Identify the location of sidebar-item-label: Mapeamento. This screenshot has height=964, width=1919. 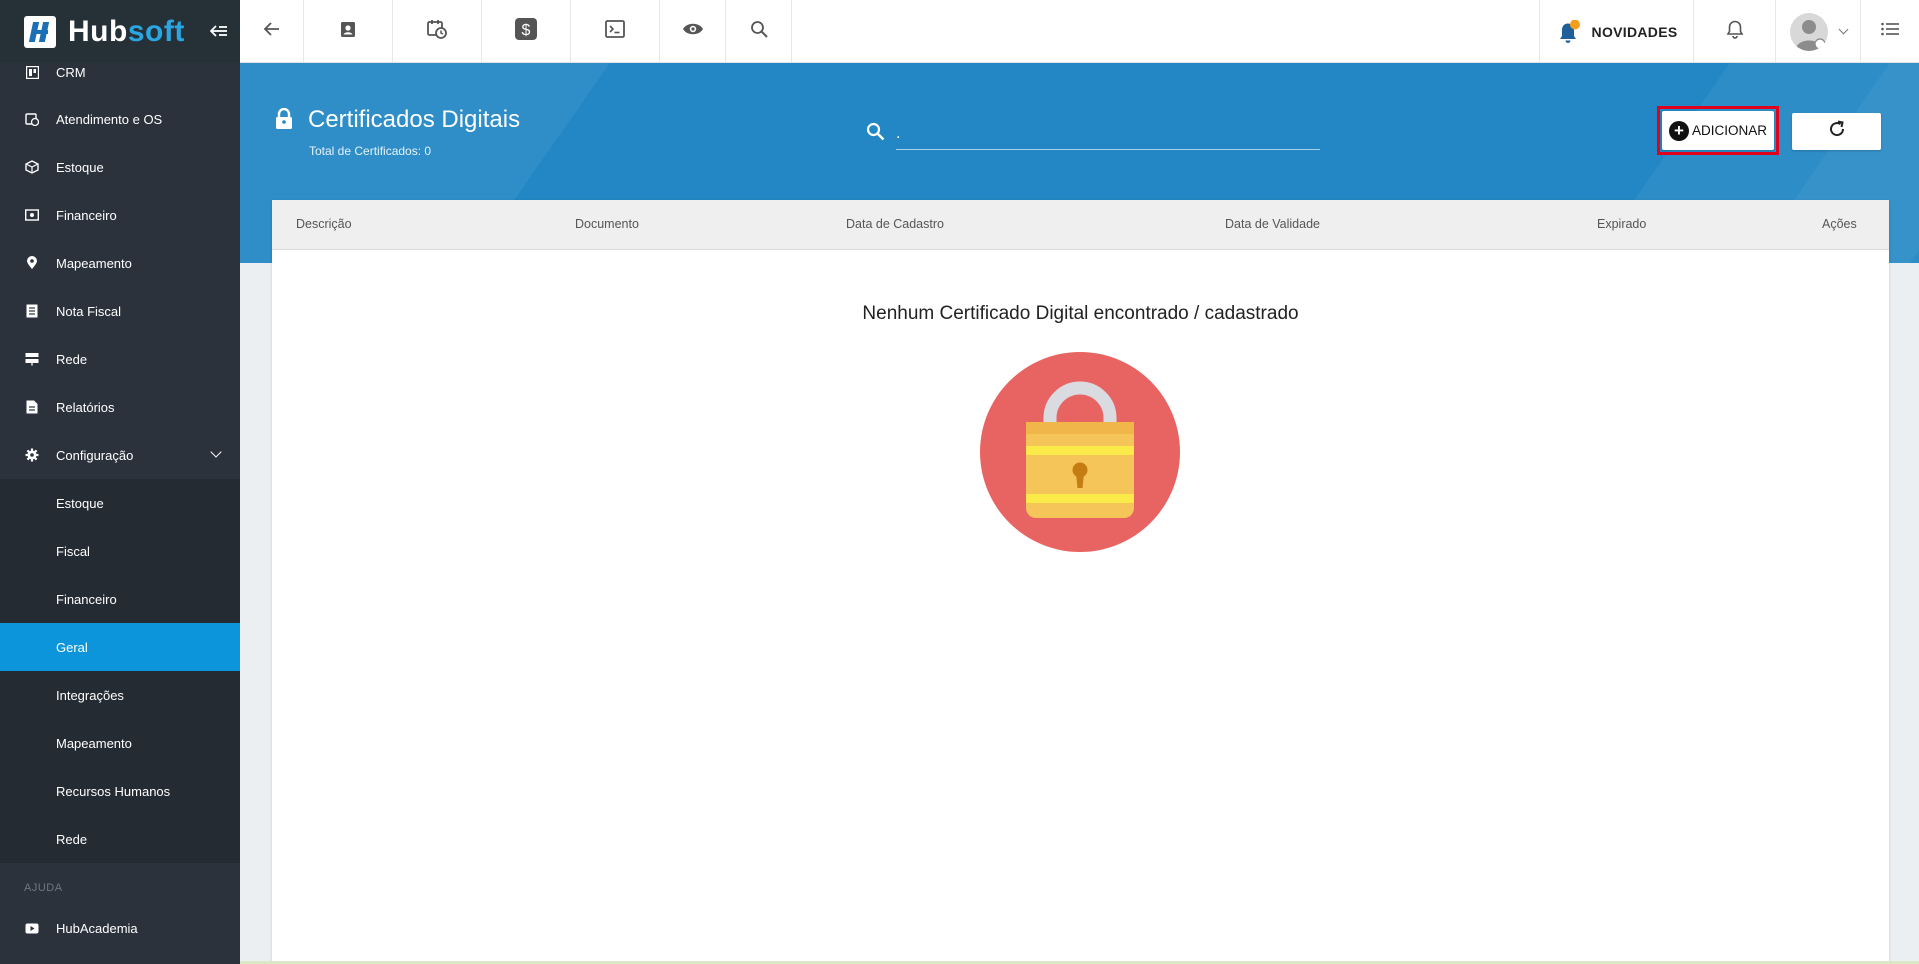
(94, 263).